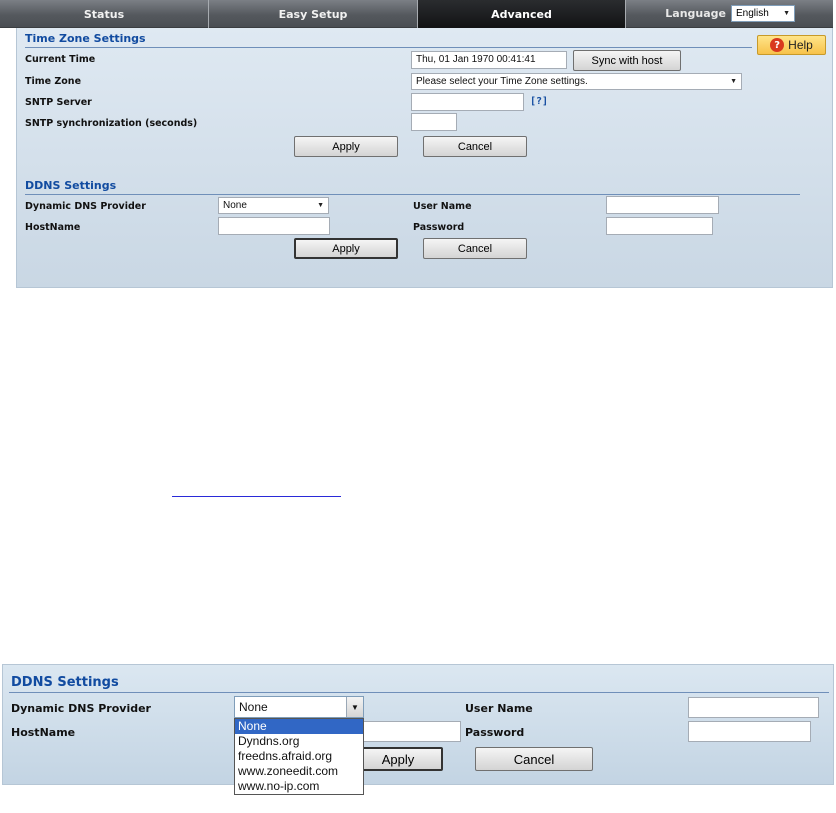 The width and height of the screenshot is (836, 813). What do you see at coordinates (235, 205) in the screenshot?
I see `ddns-provider-value: None` at bounding box center [235, 205].